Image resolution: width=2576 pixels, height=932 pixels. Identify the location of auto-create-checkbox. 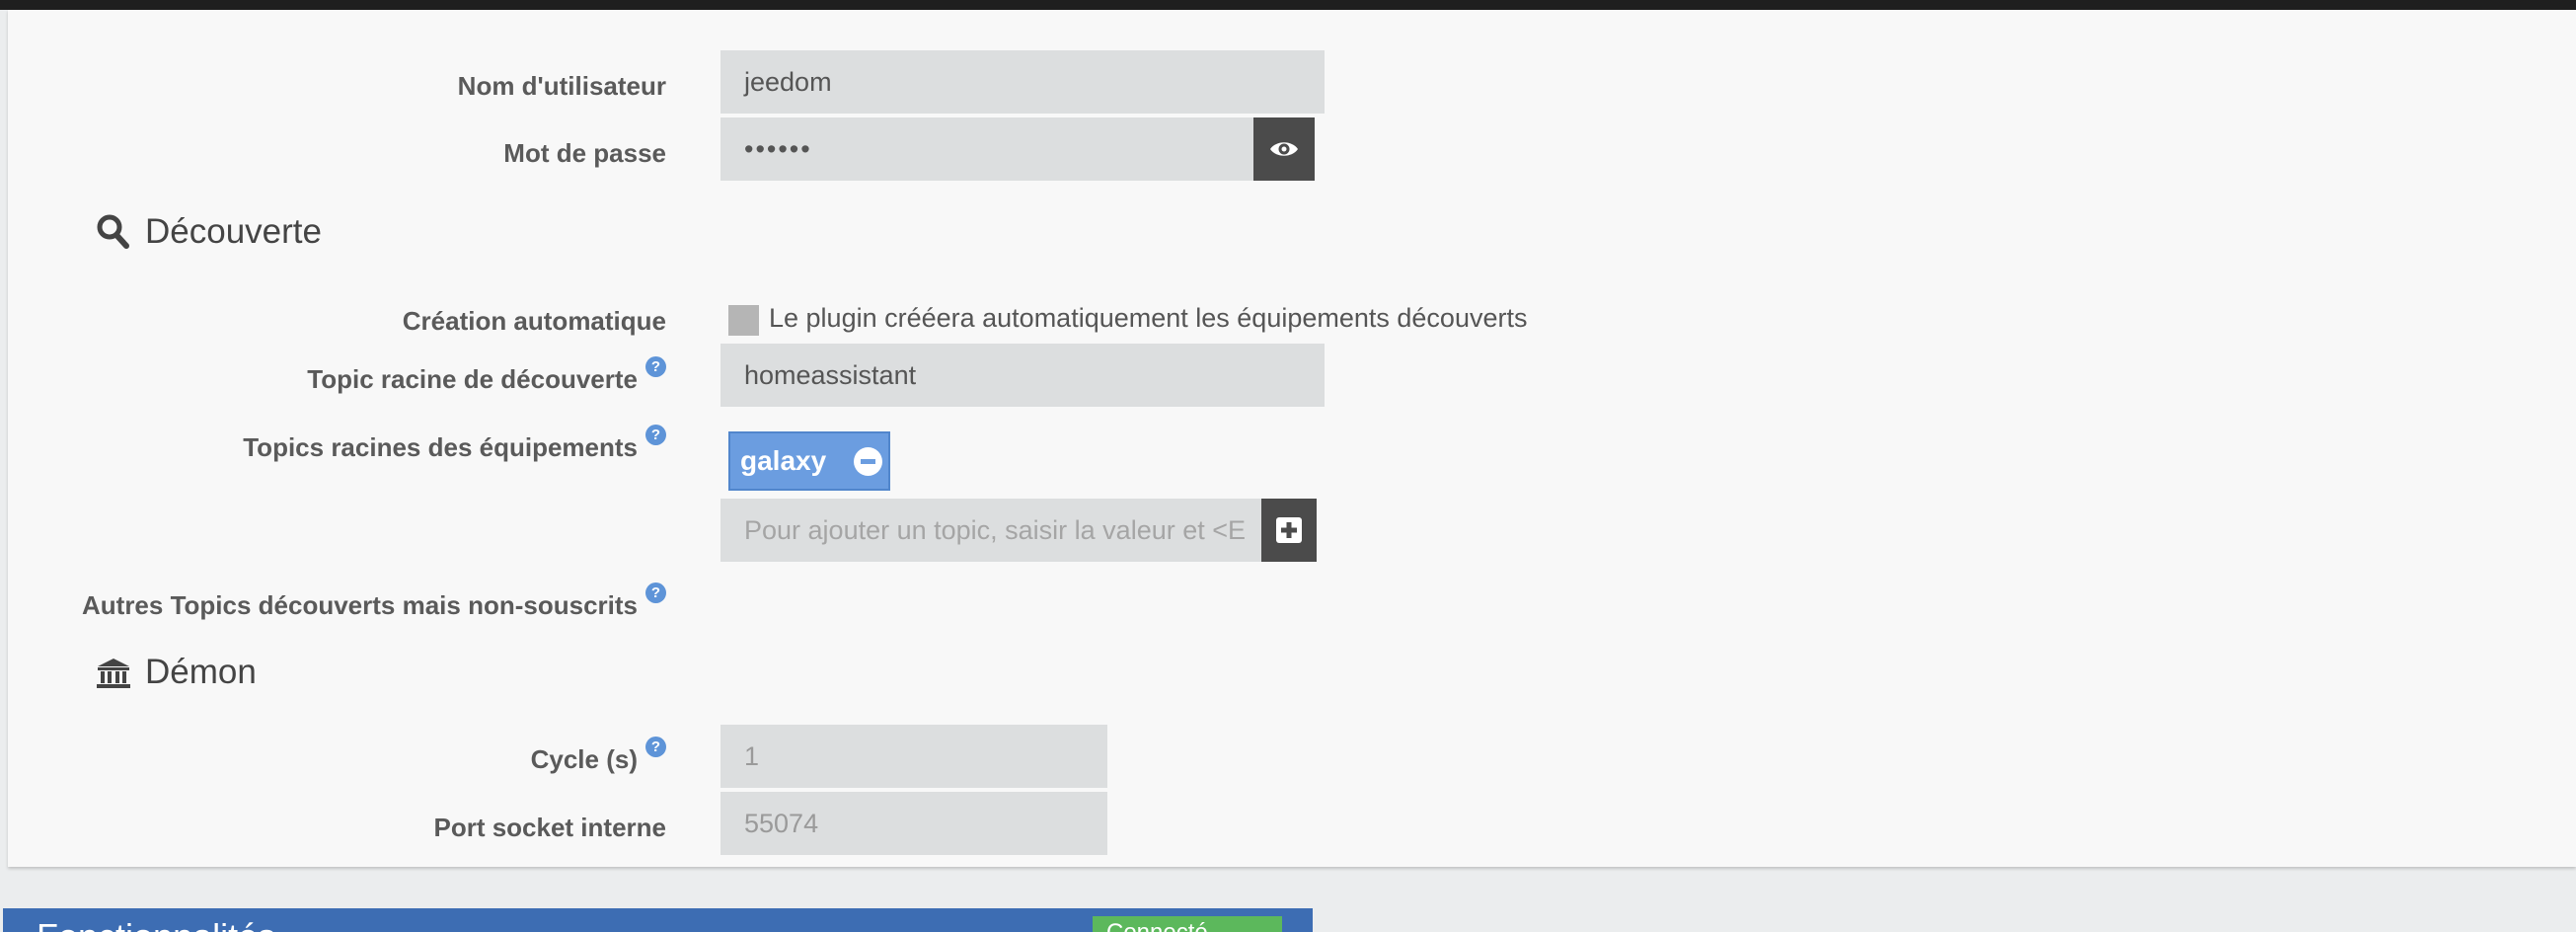
(743, 320).